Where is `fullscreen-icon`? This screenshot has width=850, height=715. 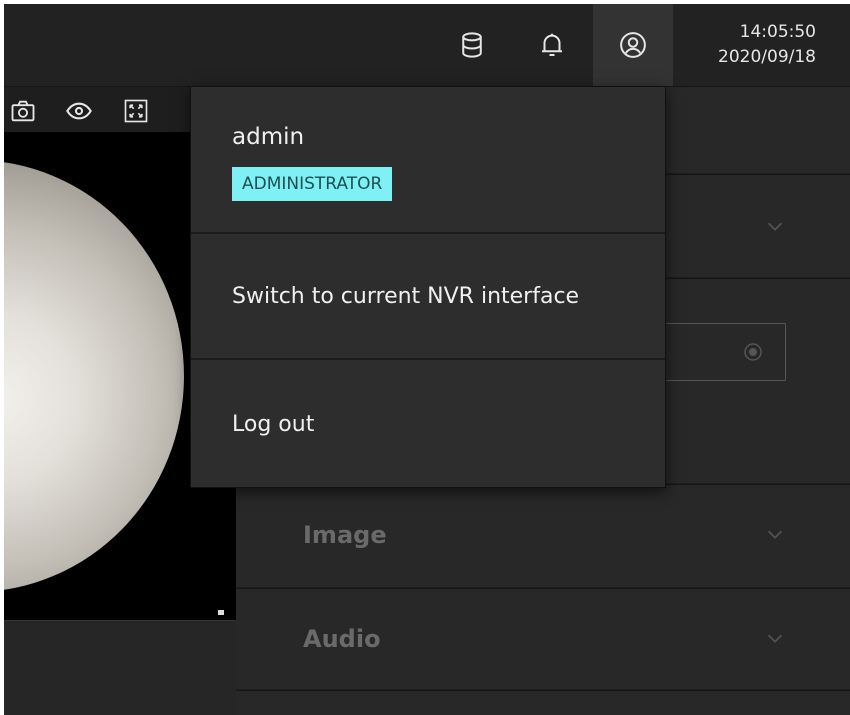 fullscreen-icon is located at coordinates (136, 111).